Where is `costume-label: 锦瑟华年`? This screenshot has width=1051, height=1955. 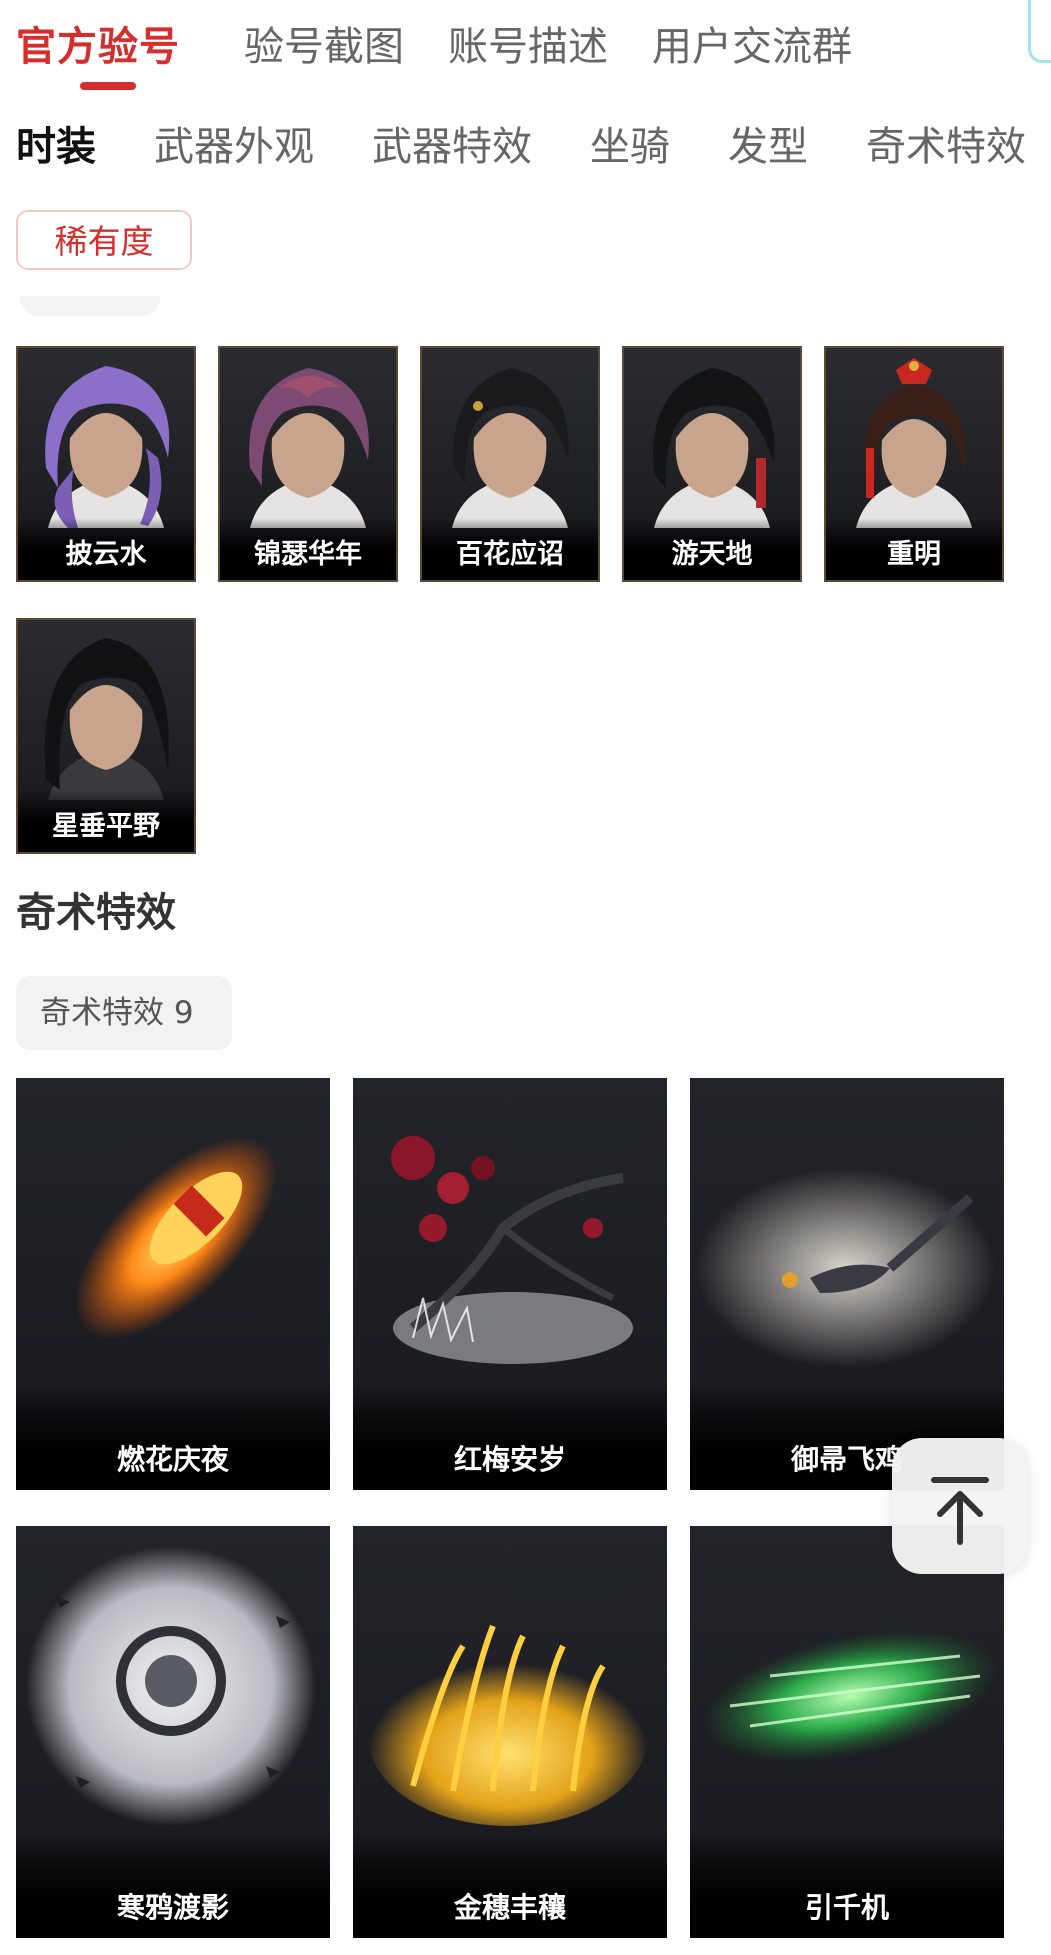
costume-label: 锦瑟华年 is located at coordinates (308, 549).